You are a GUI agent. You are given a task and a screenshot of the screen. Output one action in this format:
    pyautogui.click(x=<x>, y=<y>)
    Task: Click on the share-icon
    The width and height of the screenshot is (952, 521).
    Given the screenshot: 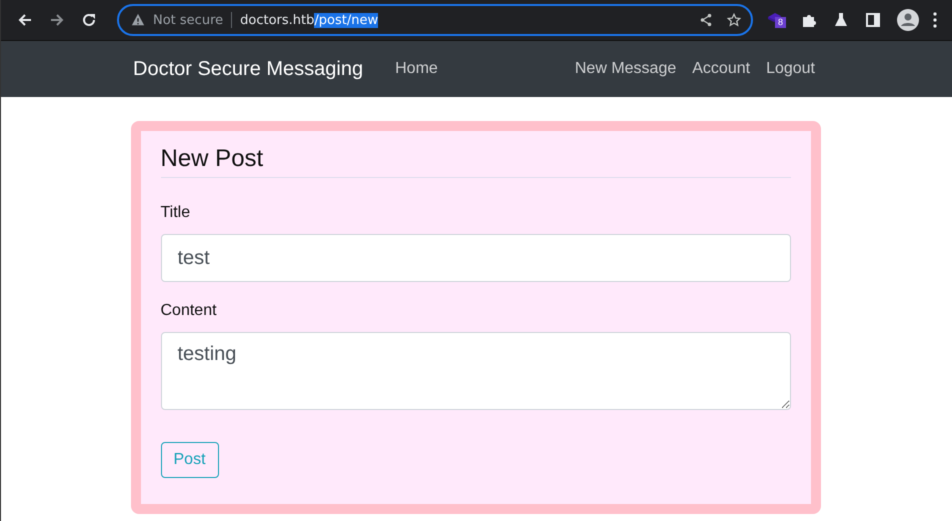 What is the action you would take?
    pyautogui.click(x=706, y=20)
    